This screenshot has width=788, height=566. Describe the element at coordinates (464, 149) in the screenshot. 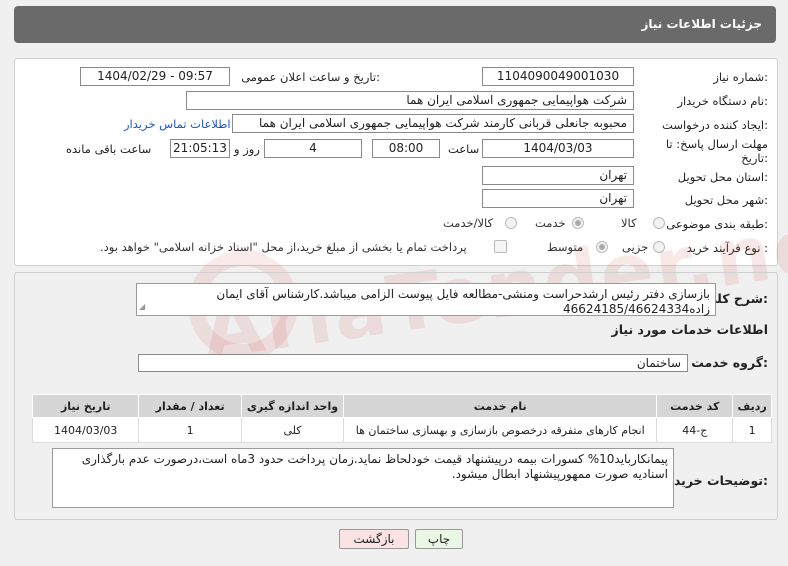

I see `deadline-time-label: ساعت` at that location.